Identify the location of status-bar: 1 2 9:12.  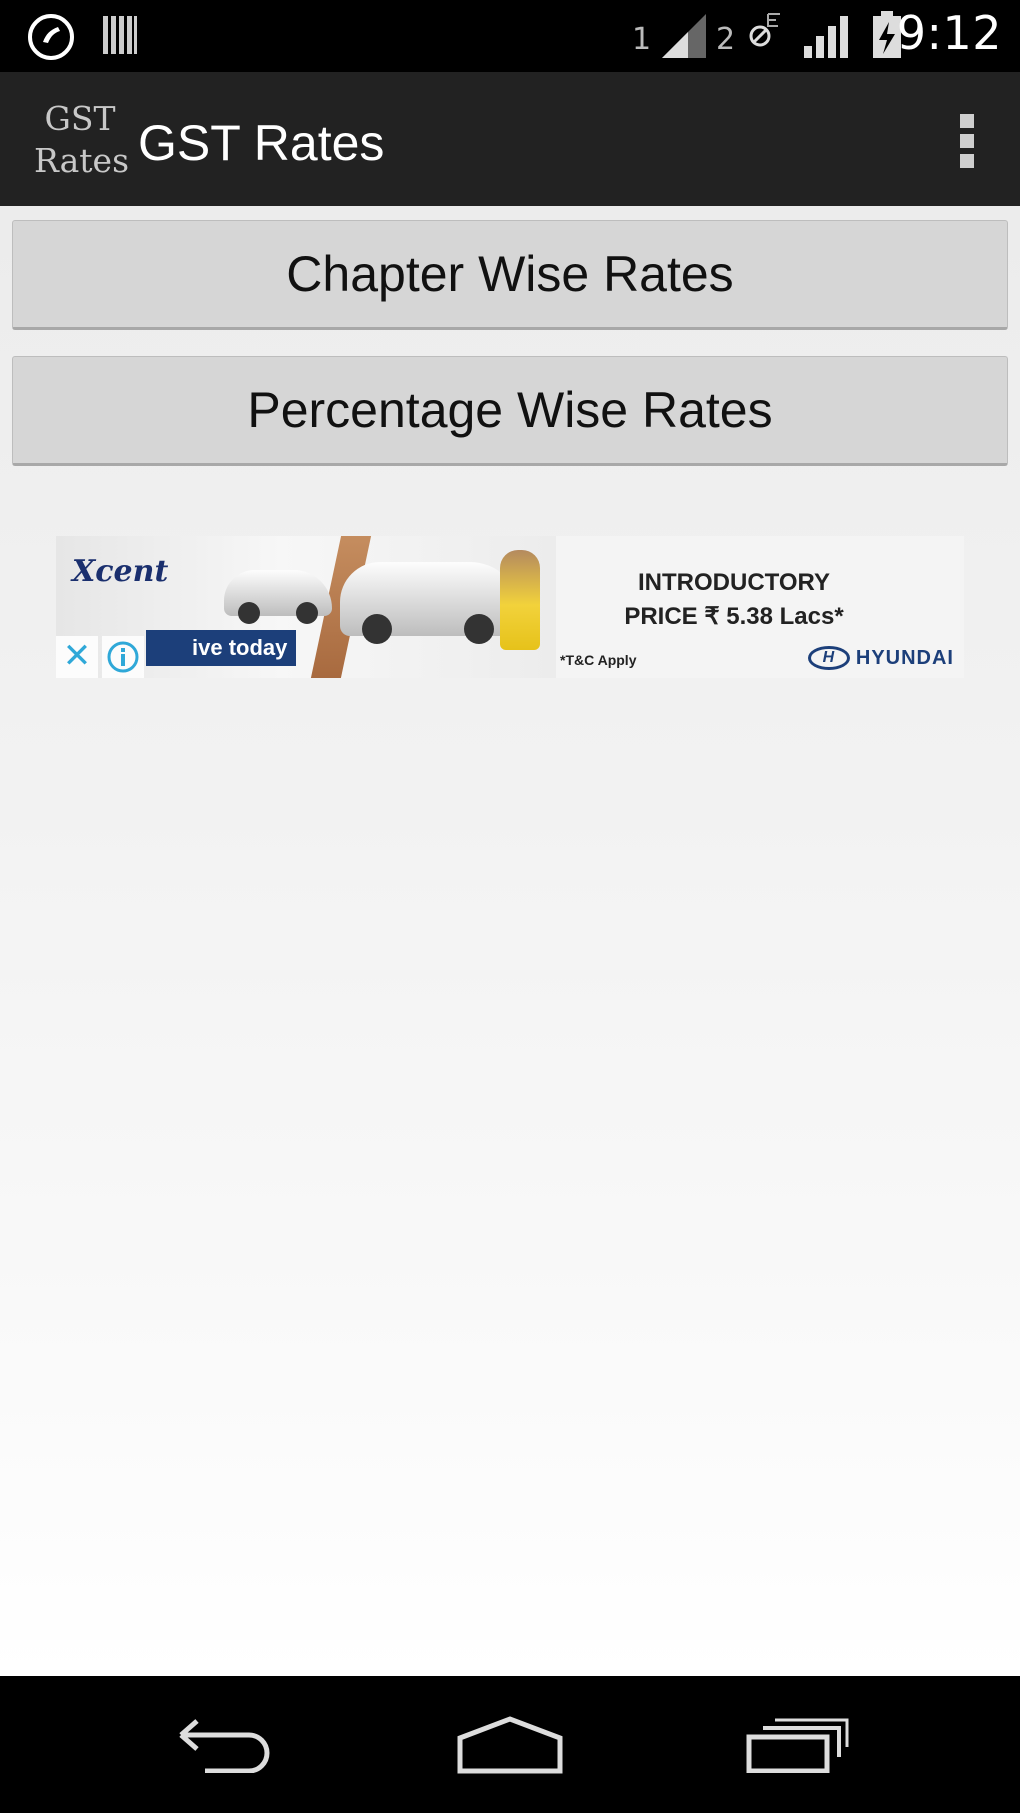
(510, 36).